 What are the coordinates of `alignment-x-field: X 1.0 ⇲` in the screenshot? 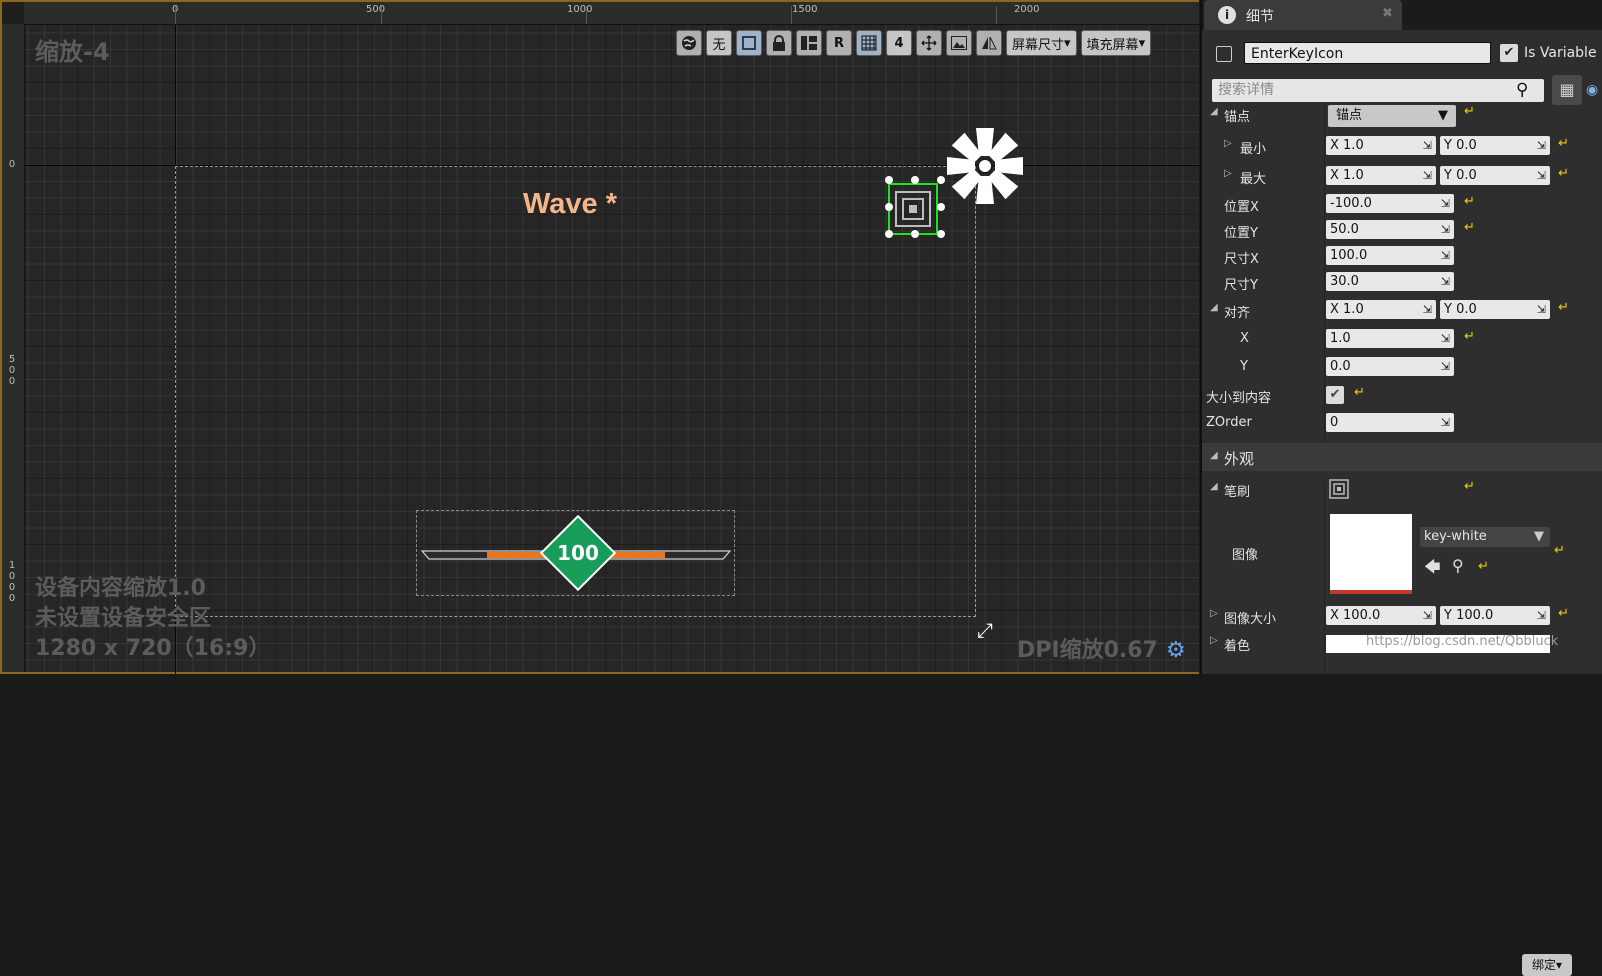 It's located at (1381, 309).